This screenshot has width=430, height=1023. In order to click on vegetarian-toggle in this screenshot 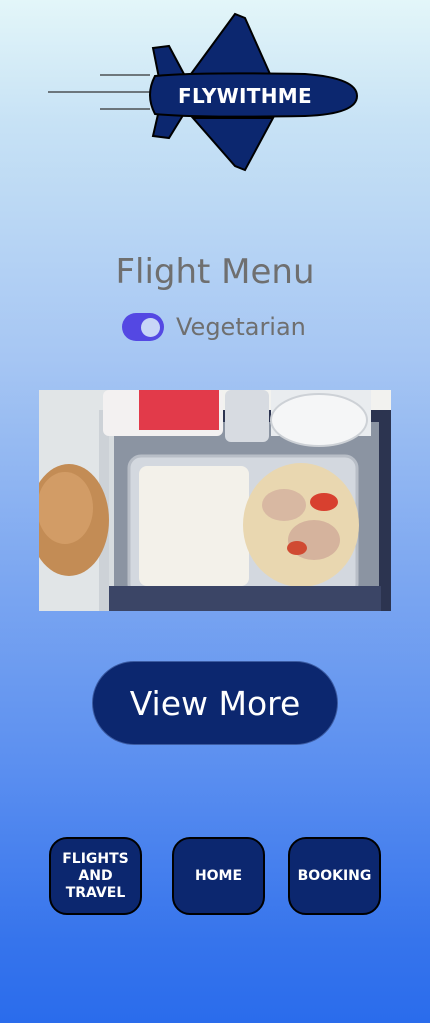, I will do `click(143, 327)`.